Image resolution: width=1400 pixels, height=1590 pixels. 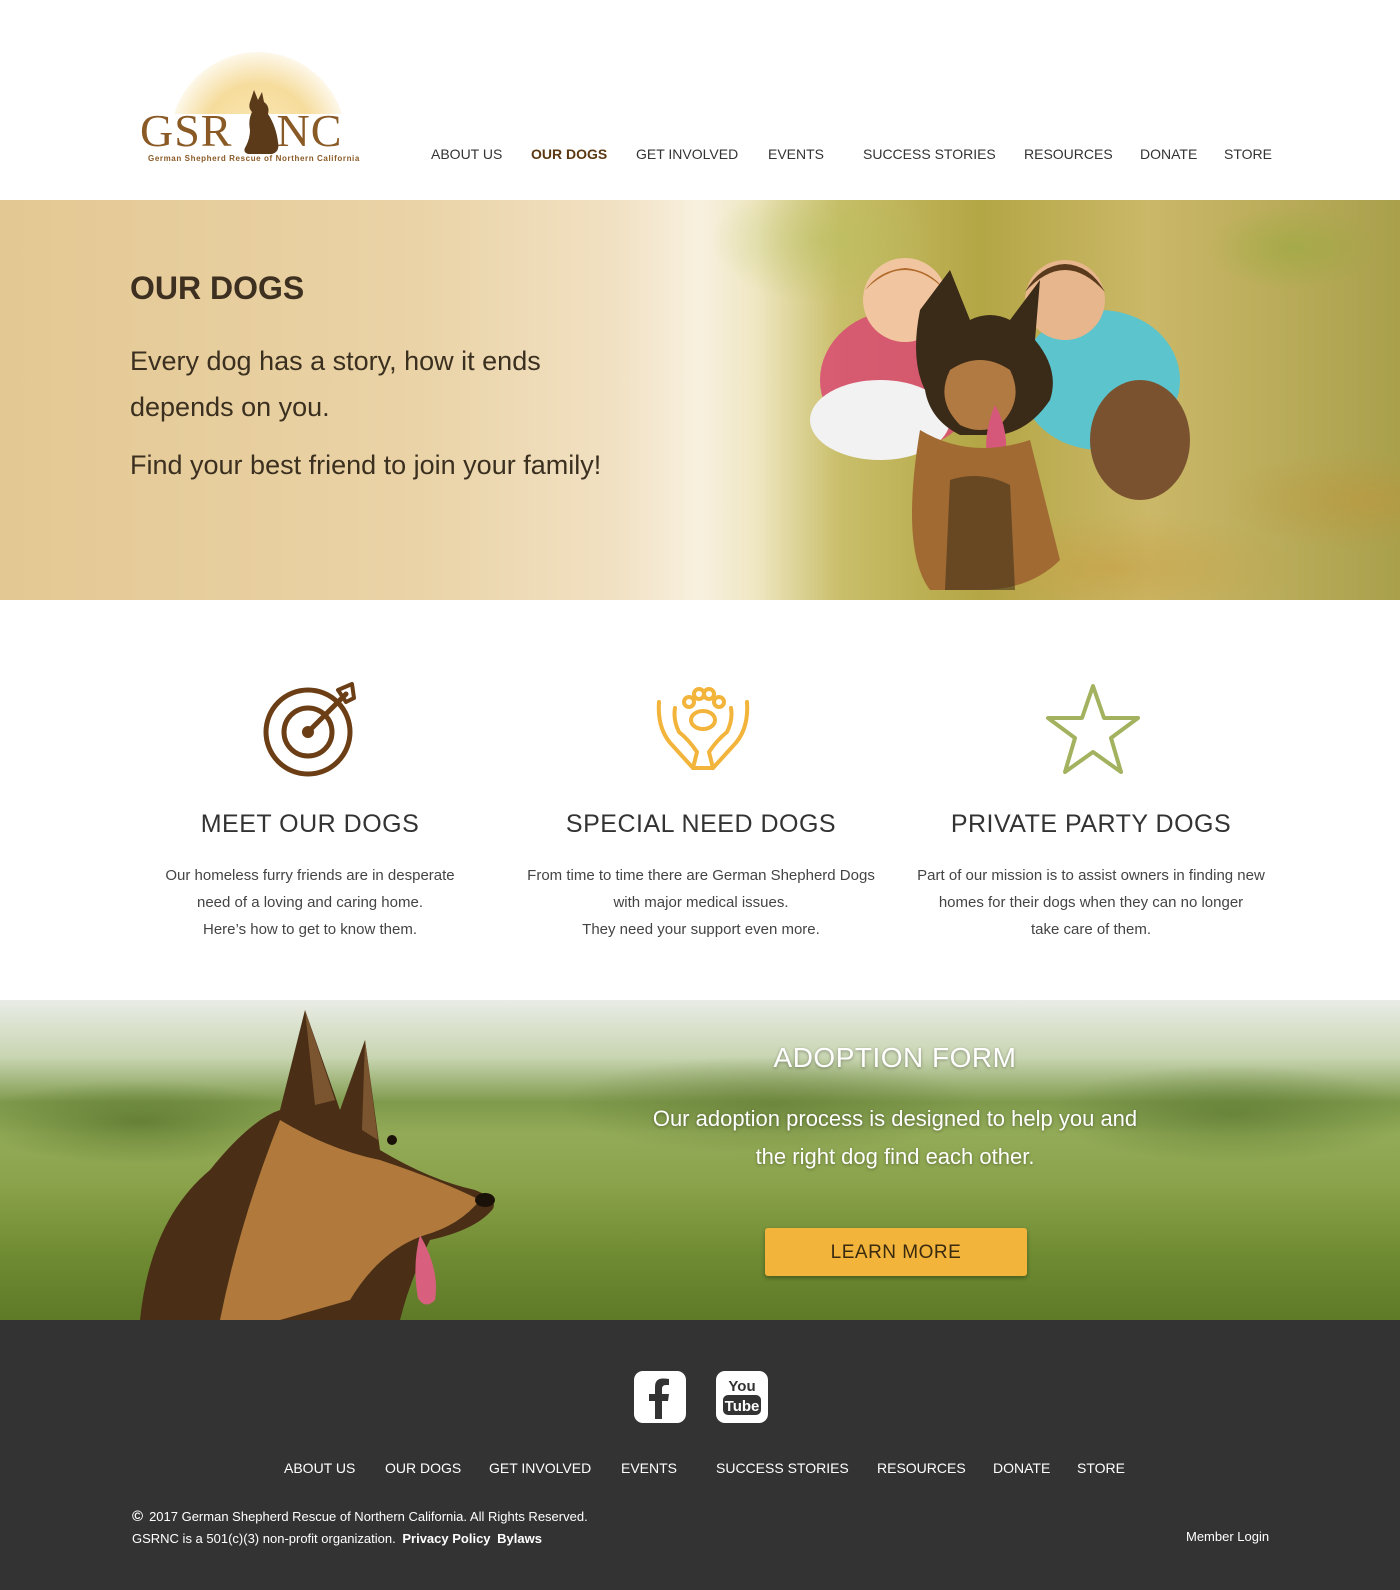 What do you see at coordinates (701, 824) in the screenshot?
I see `feature-title: SPECIAL NEED DOGS` at bounding box center [701, 824].